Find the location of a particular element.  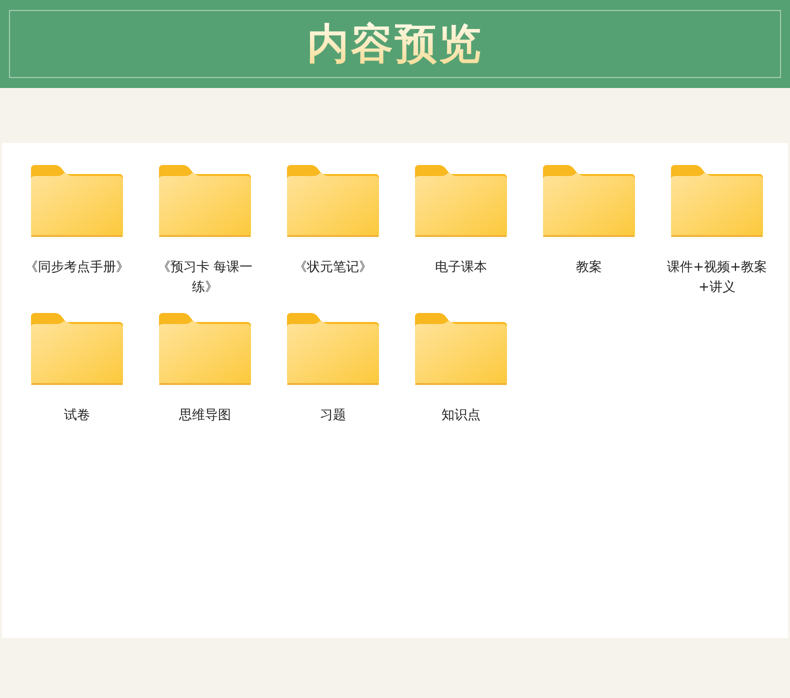

folder-name: 教案 is located at coordinates (589, 268).